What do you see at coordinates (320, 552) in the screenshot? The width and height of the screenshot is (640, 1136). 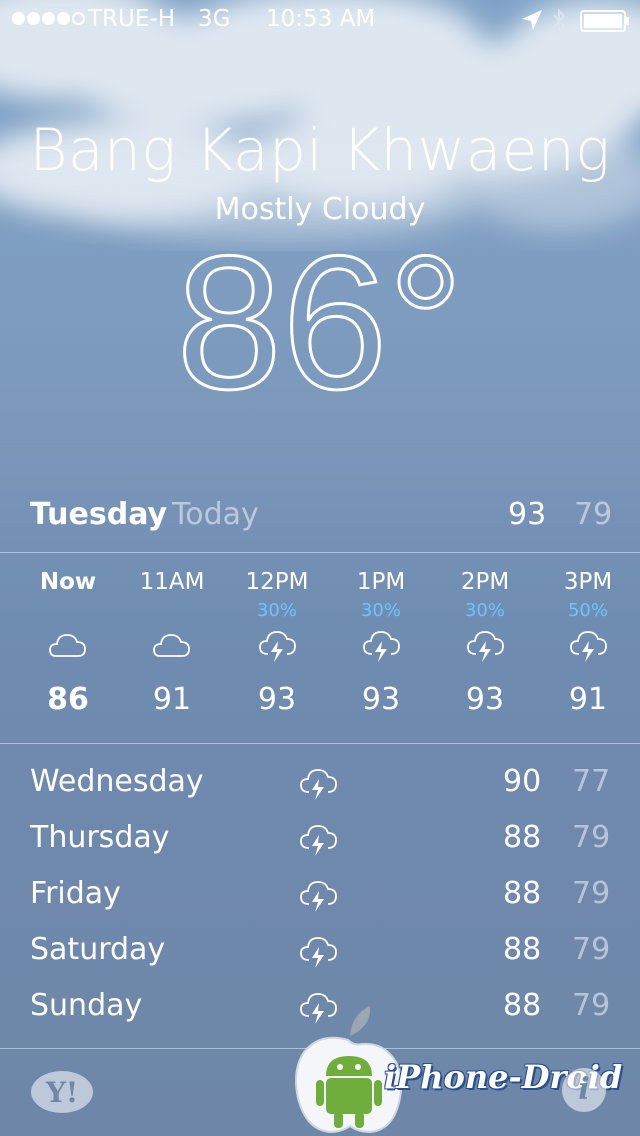 I see `divider-top` at bounding box center [320, 552].